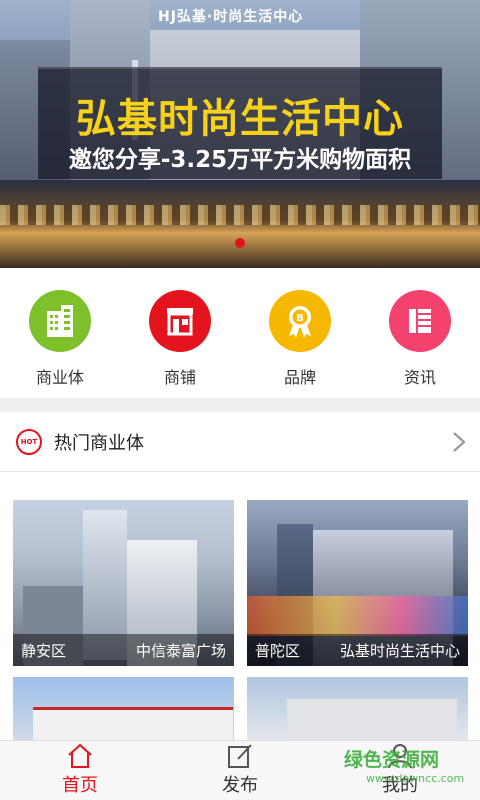  Describe the element at coordinates (240, 785) in the screenshot. I see `tab-label: 发布` at that location.